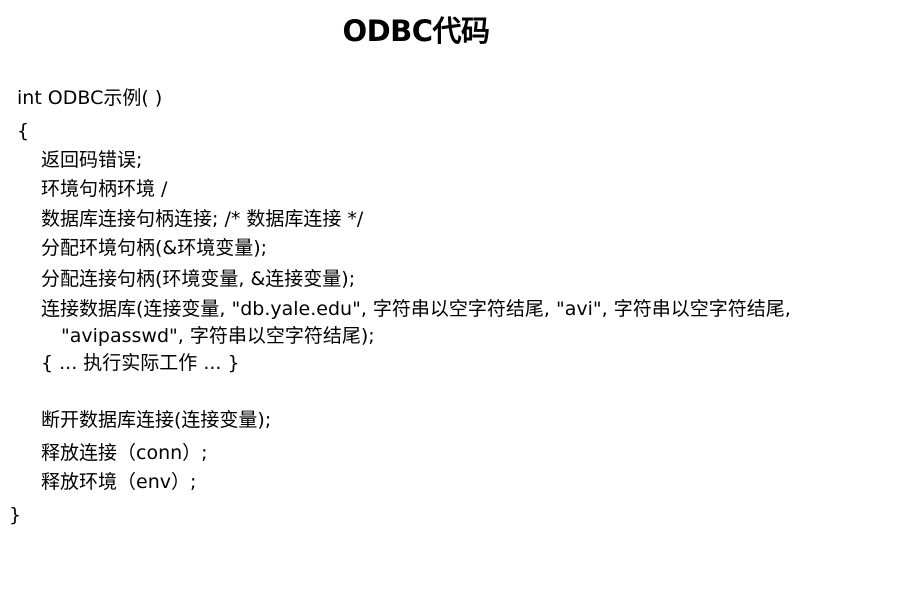 The width and height of the screenshot is (900, 602). Describe the element at coordinates (154, 248) in the screenshot. I see `code-line-alloc-env: 分配环境句柄(&环境变量);` at that location.